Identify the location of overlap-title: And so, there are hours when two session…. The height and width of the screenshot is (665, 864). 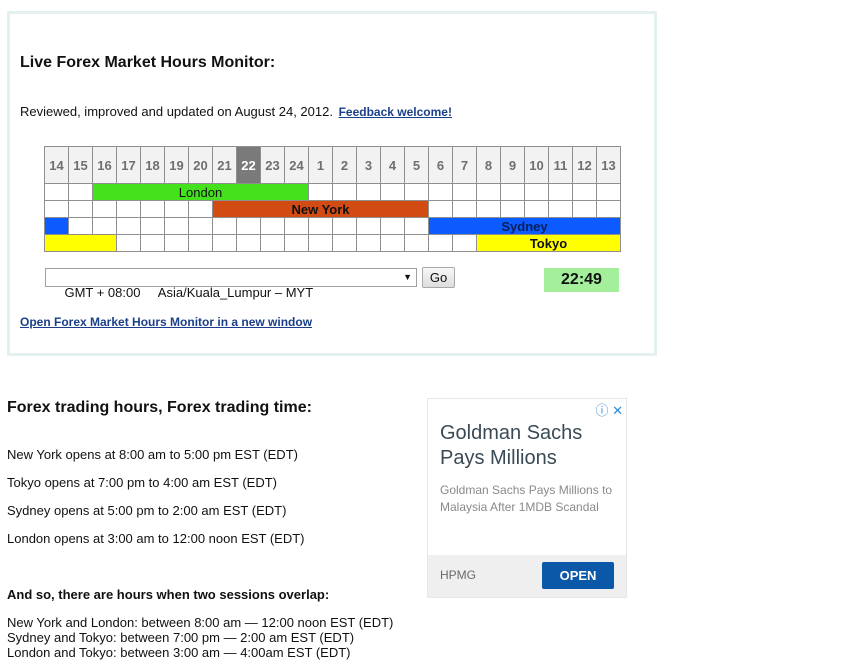
(168, 594).